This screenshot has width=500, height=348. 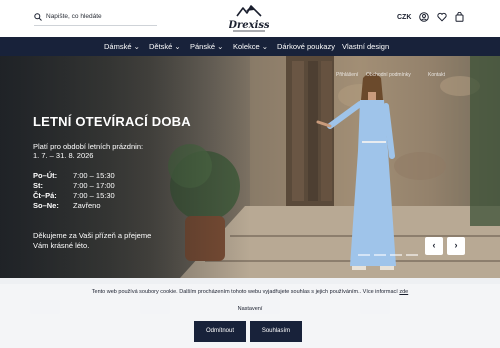 I want to click on site-header: Napište, co hledáte Drexiss CZK, so click(x=250, y=18).